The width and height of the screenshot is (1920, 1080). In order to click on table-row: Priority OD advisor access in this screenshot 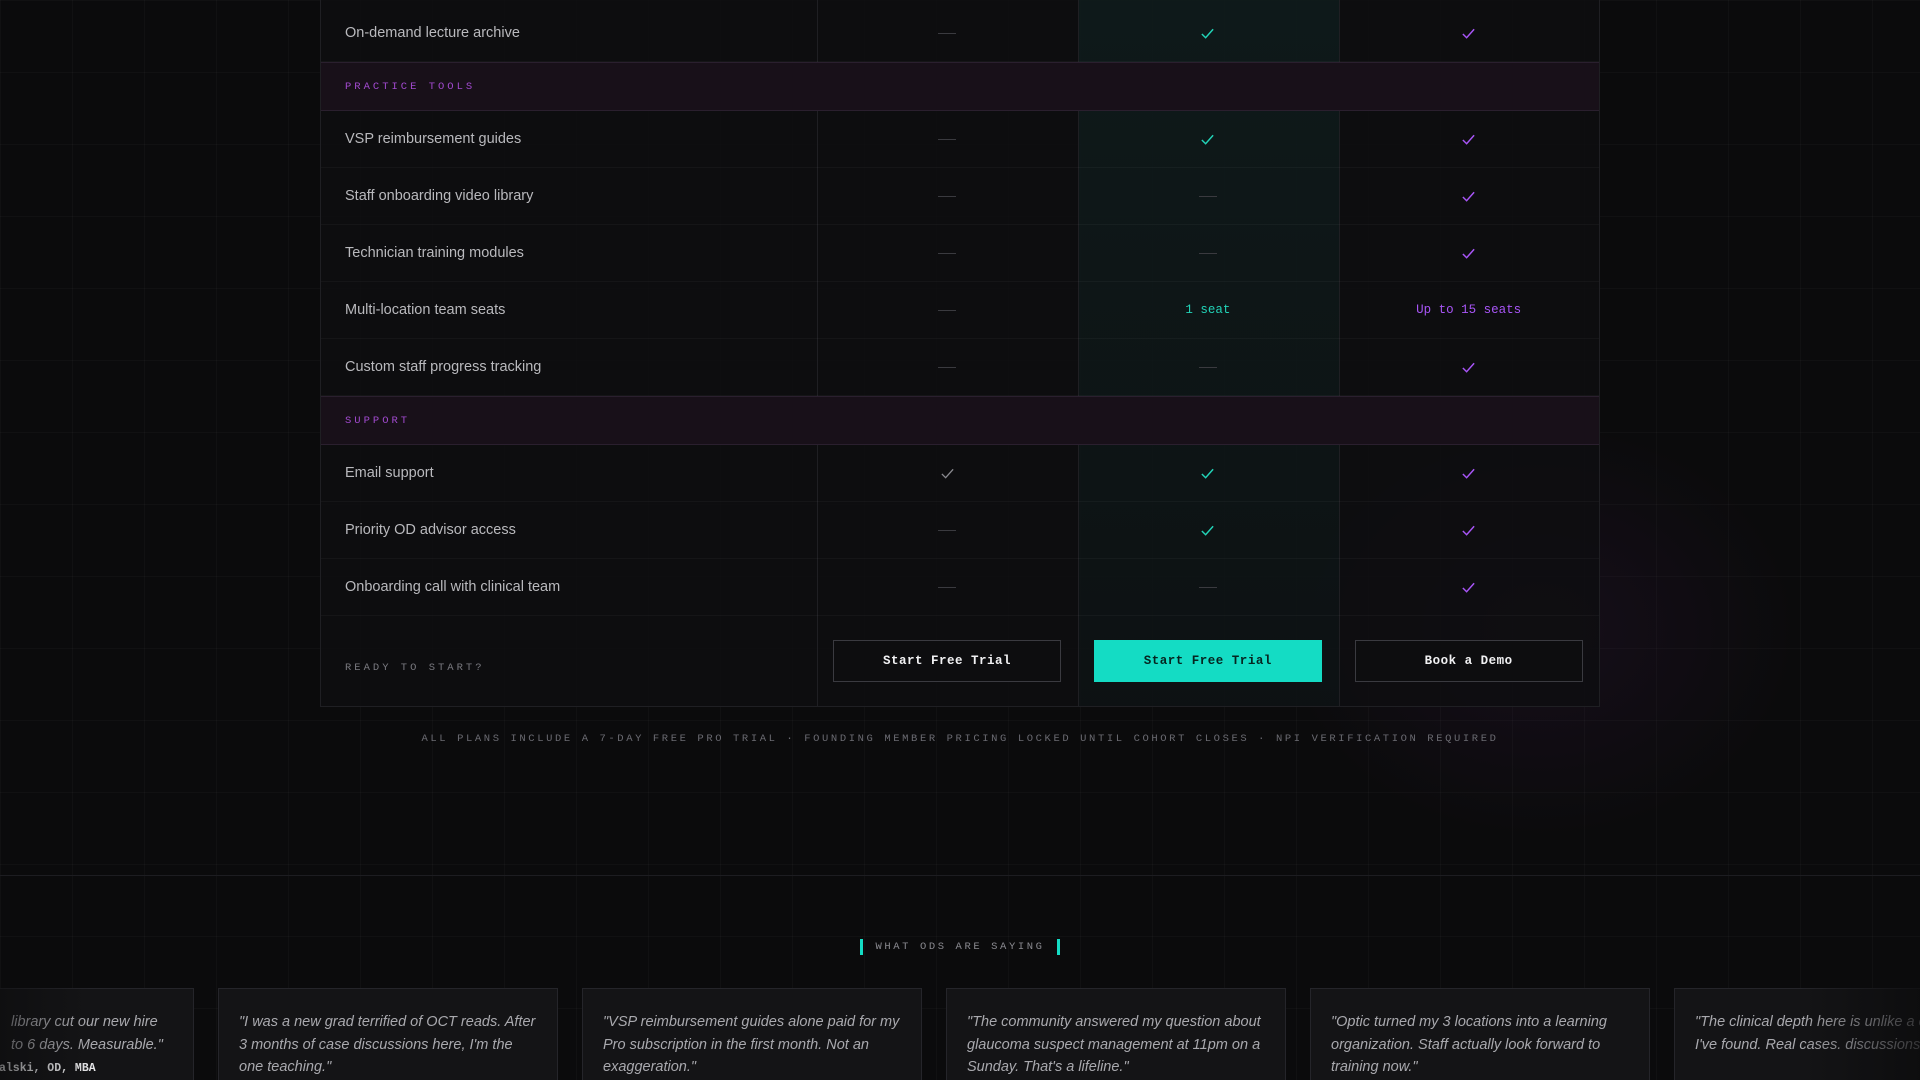, I will do `click(960, 530)`.